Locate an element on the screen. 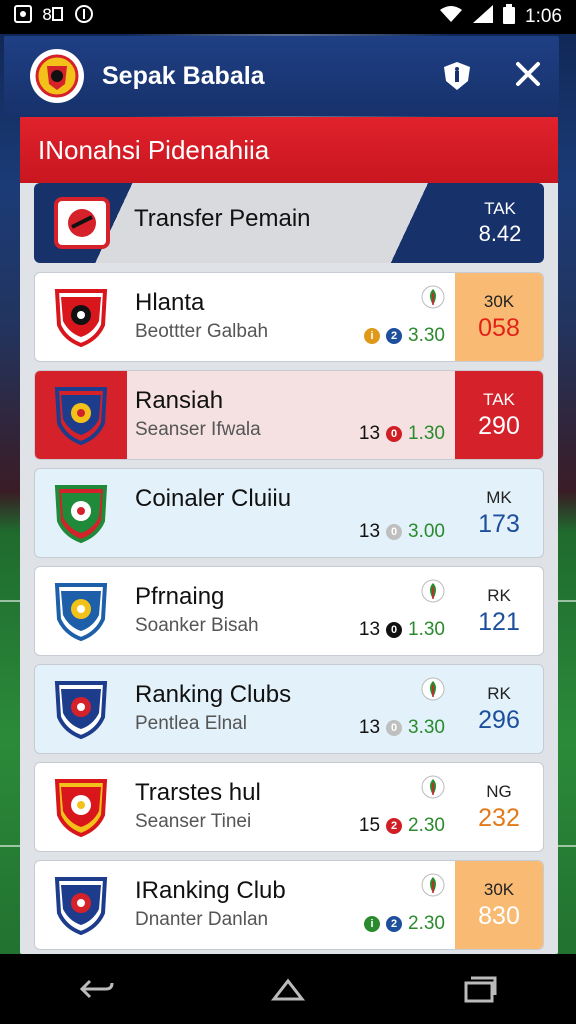  club-rank: TAK 290 is located at coordinates (499, 415).